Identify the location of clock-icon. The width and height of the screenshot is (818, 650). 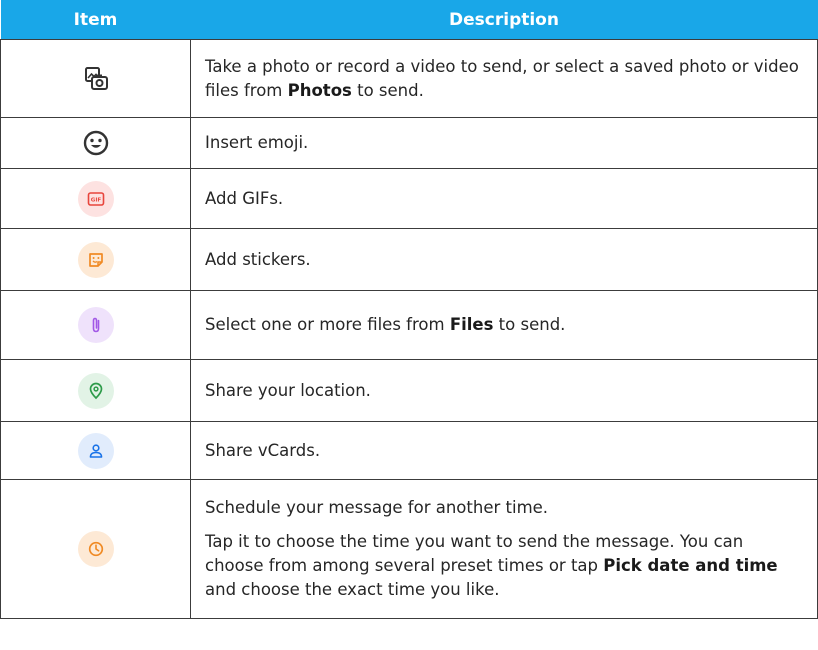
(95, 549).